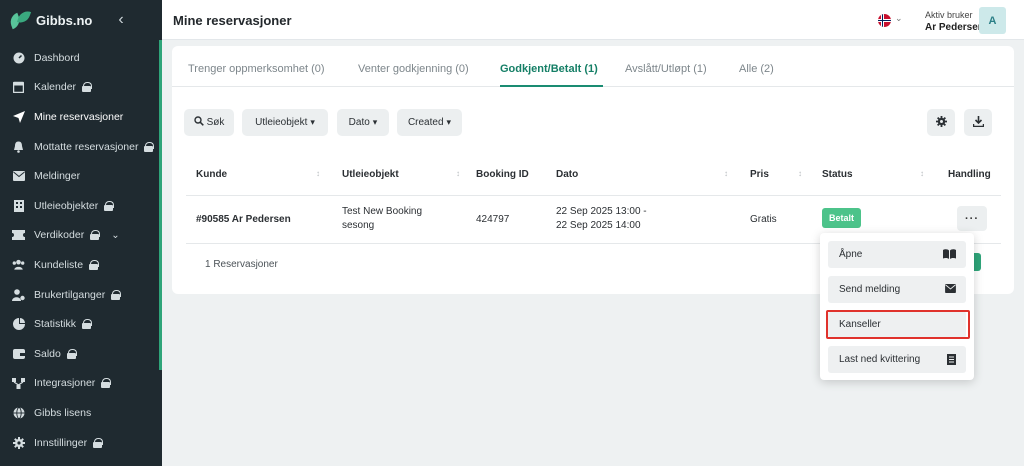  I want to click on sidebar-item-verdikoder: Verdikoder ⌄, so click(81, 236).